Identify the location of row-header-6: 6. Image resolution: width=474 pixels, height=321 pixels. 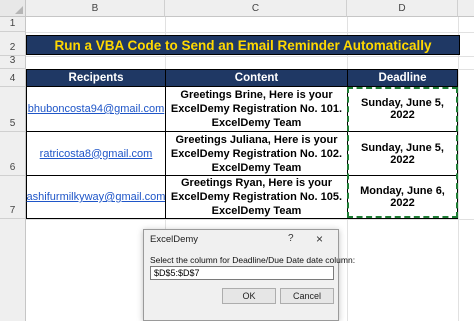
(13, 154).